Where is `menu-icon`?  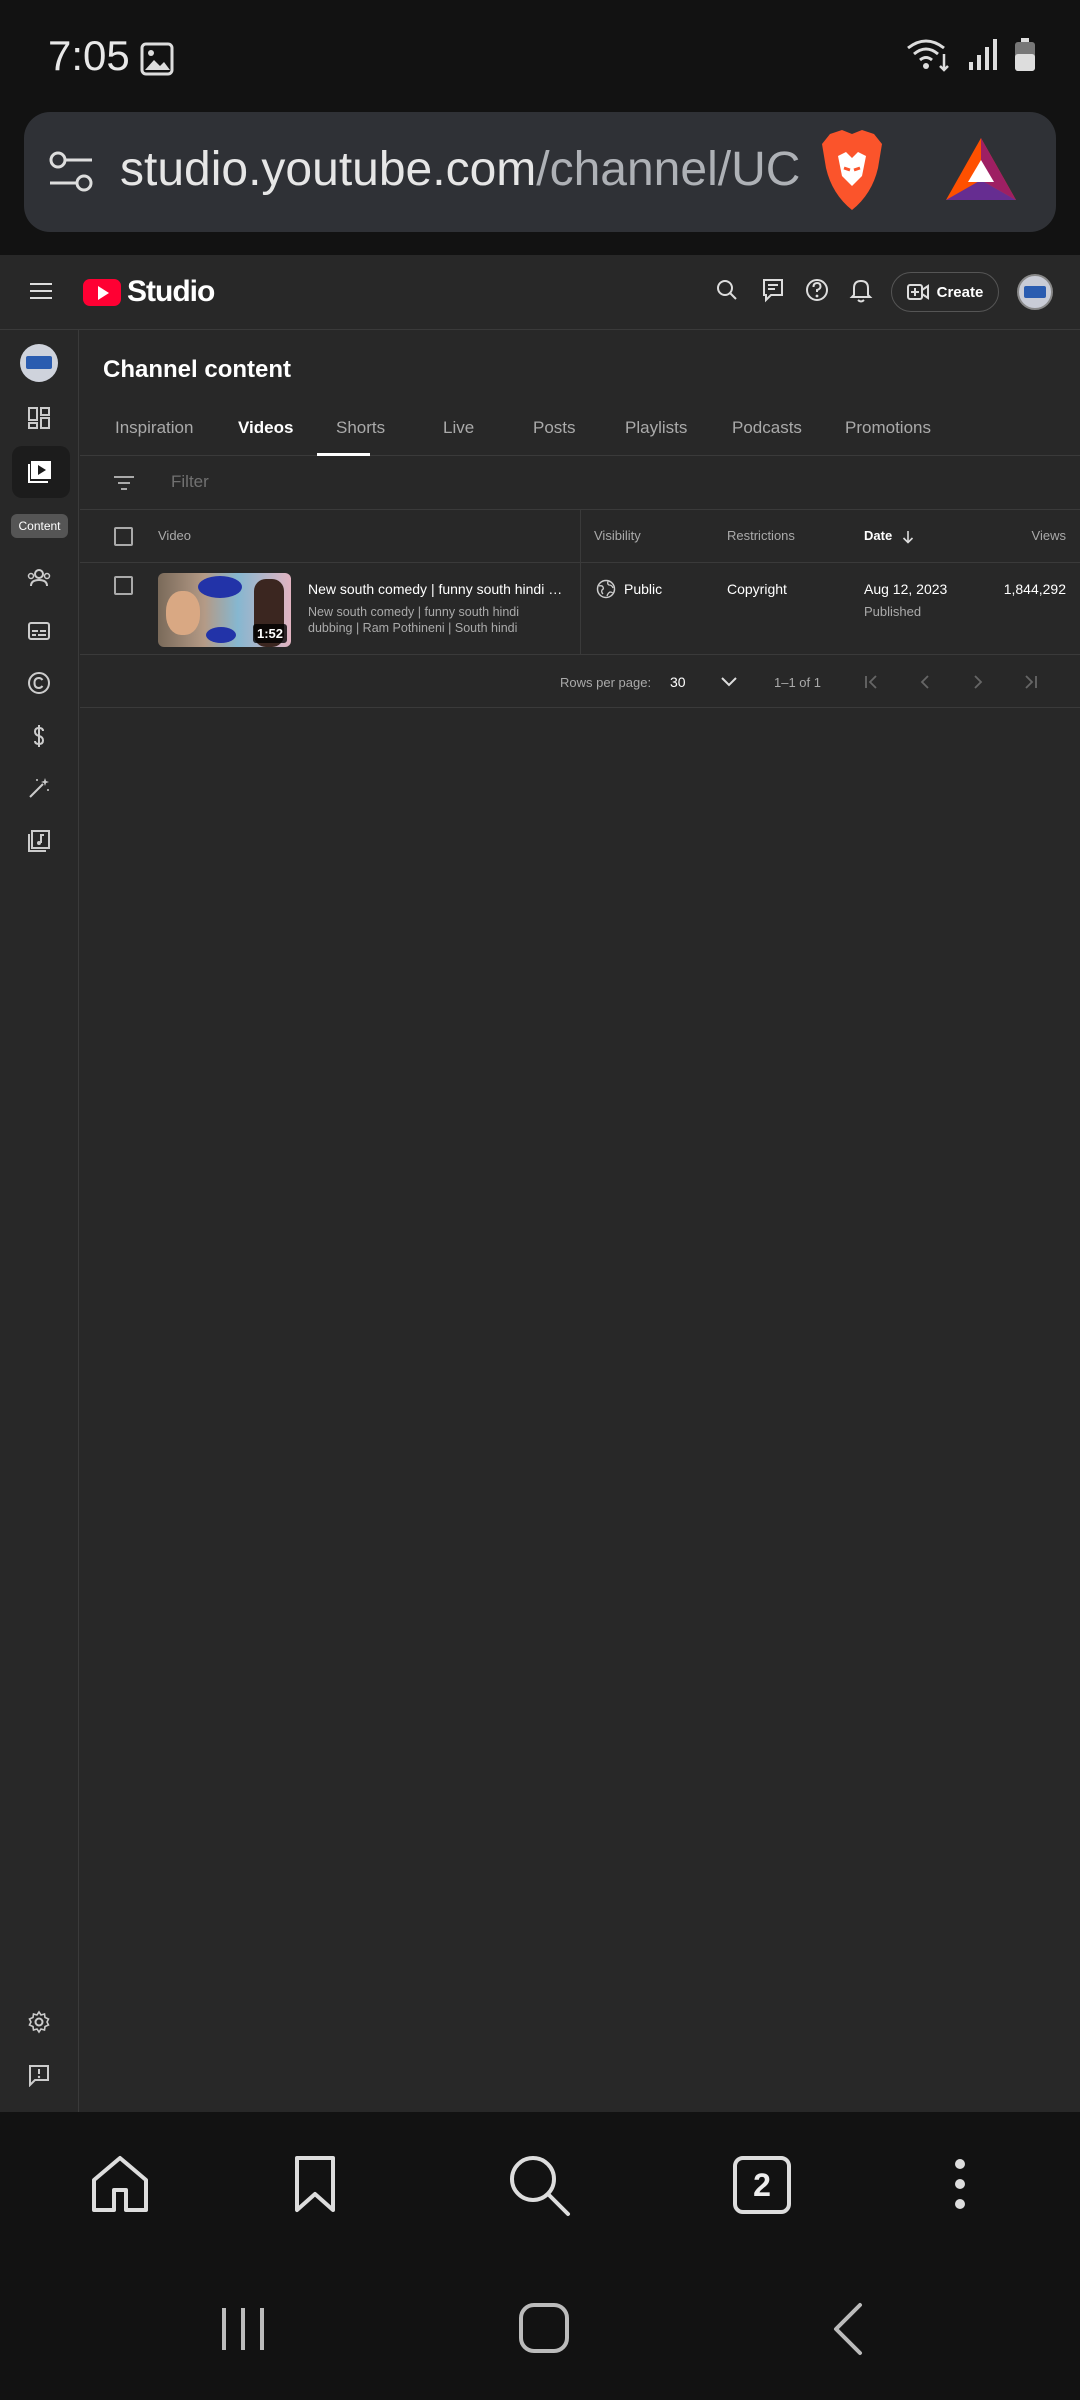 menu-icon is located at coordinates (42, 291).